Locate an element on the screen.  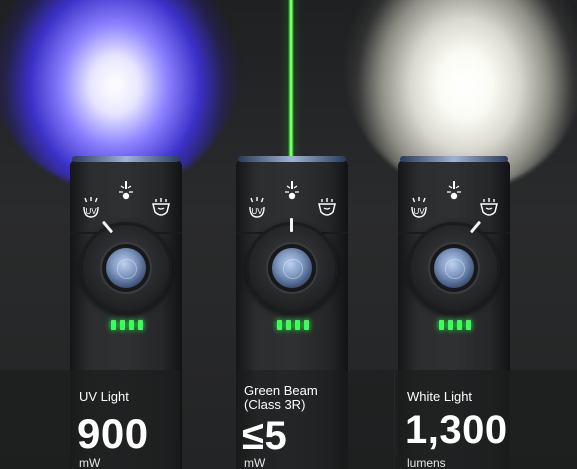
spec-label: UV Light is located at coordinates (104, 396).